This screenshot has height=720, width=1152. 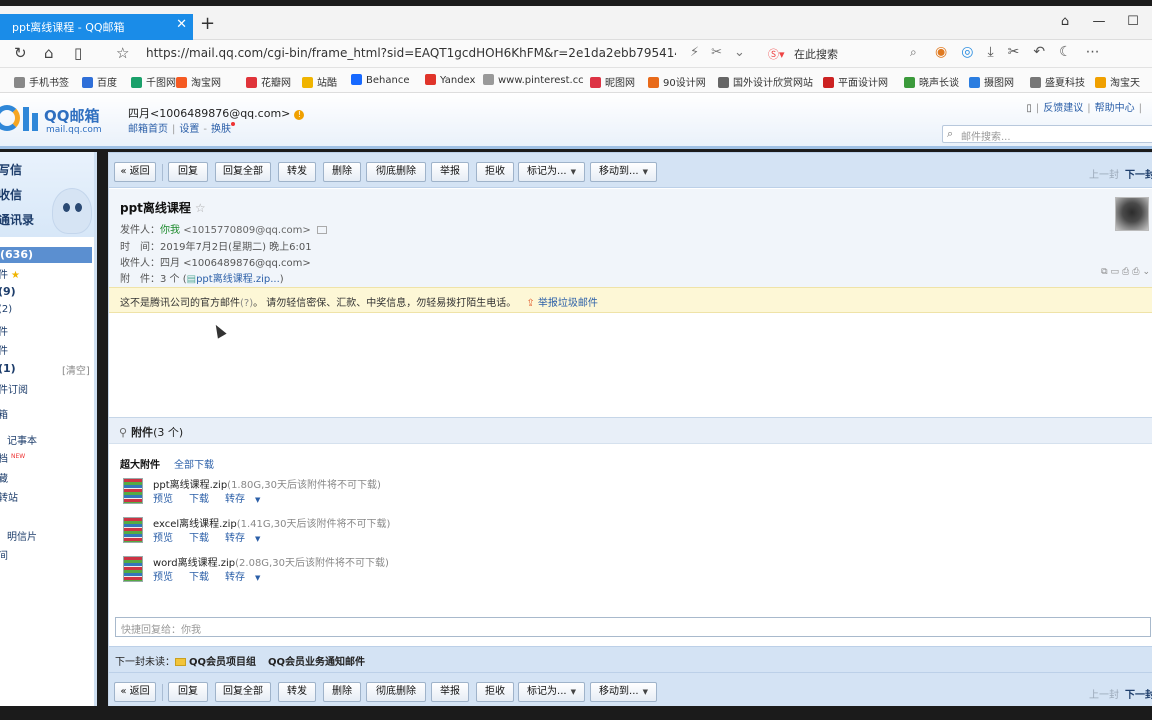 What do you see at coordinates (1093, 52) in the screenshot?
I see `menu-icon: ⋯` at bounding box center [1093, 52].